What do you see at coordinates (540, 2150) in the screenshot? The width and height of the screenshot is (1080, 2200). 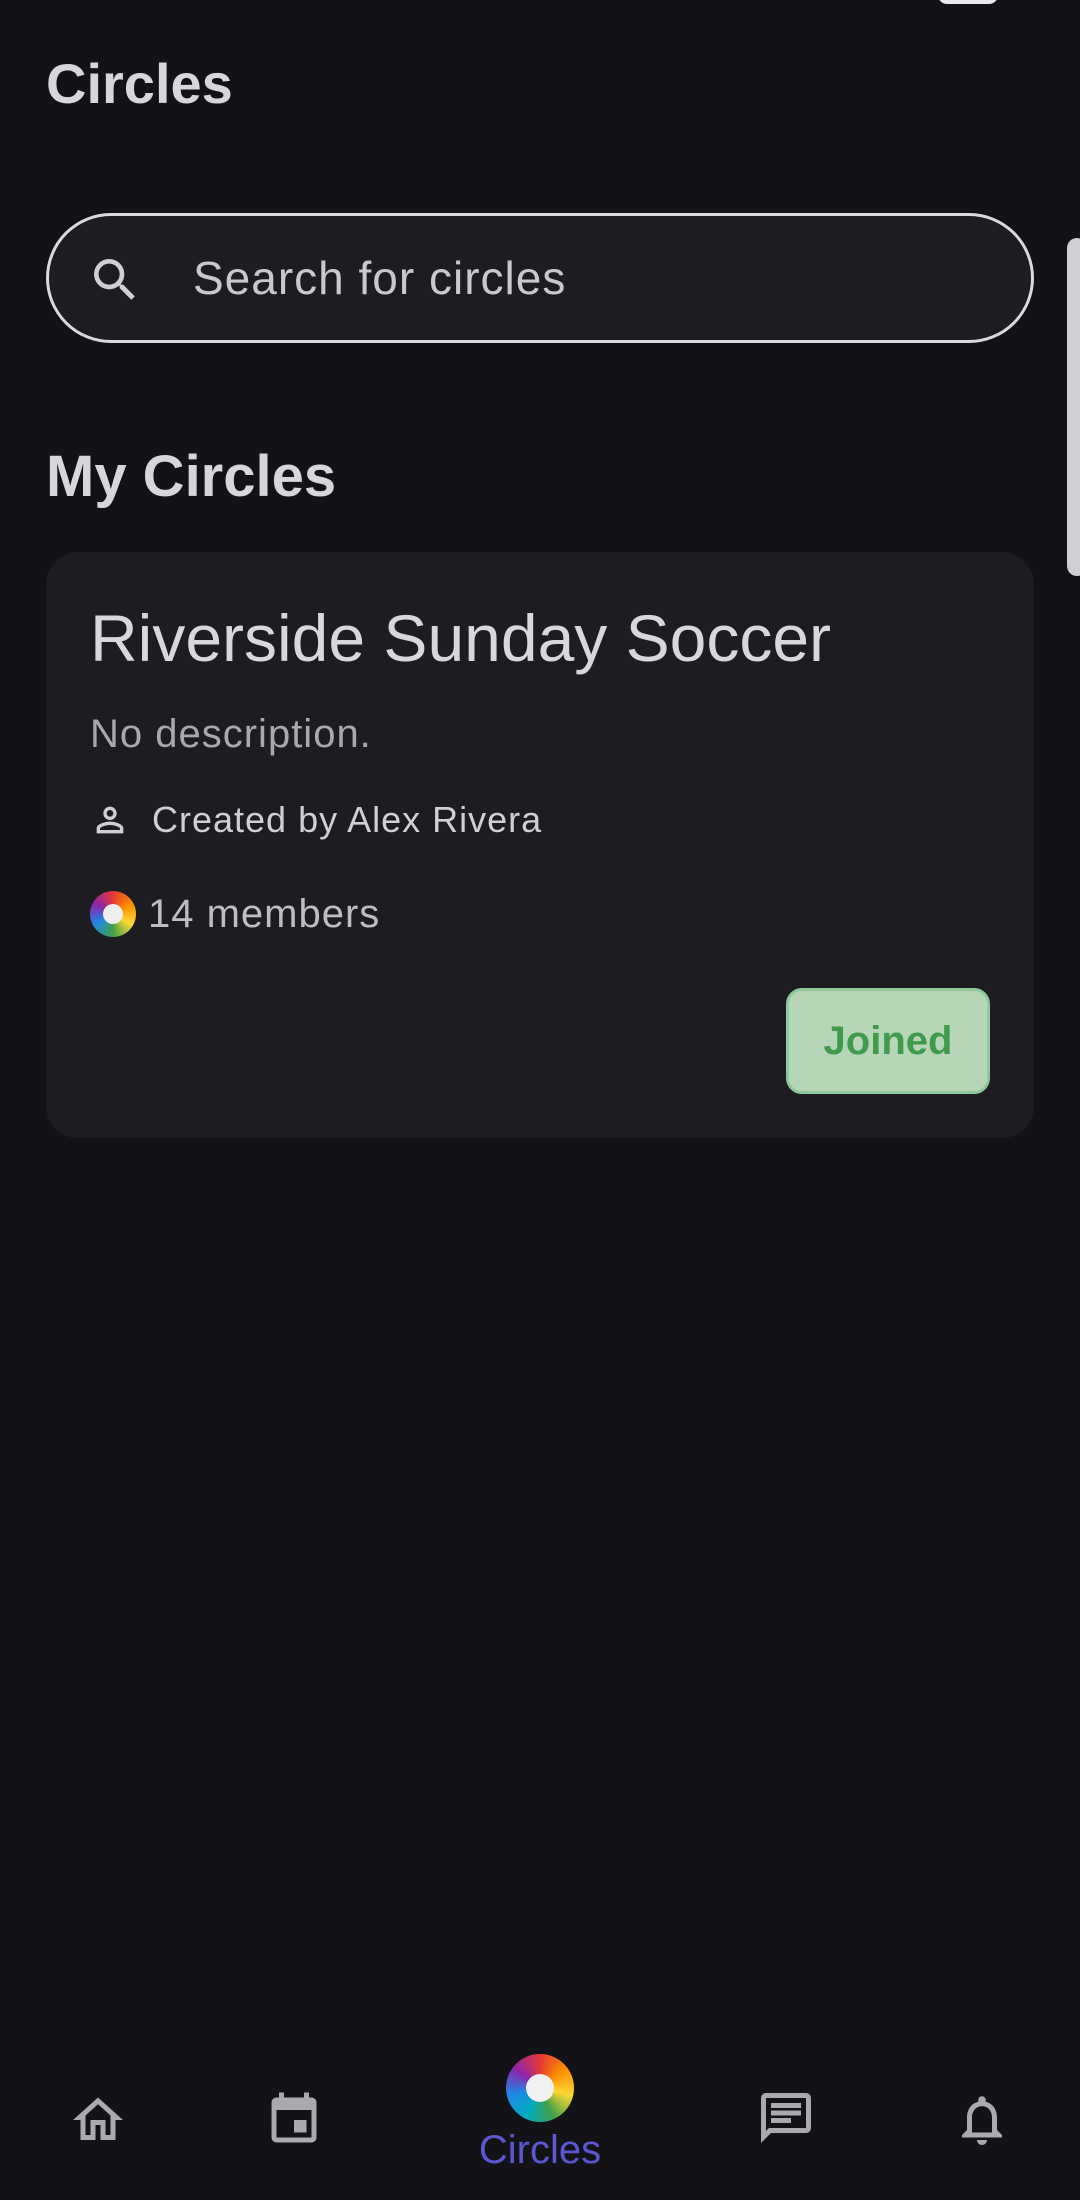 I see `nav-circles-label: Circles` at bounding box center [540, 2150].